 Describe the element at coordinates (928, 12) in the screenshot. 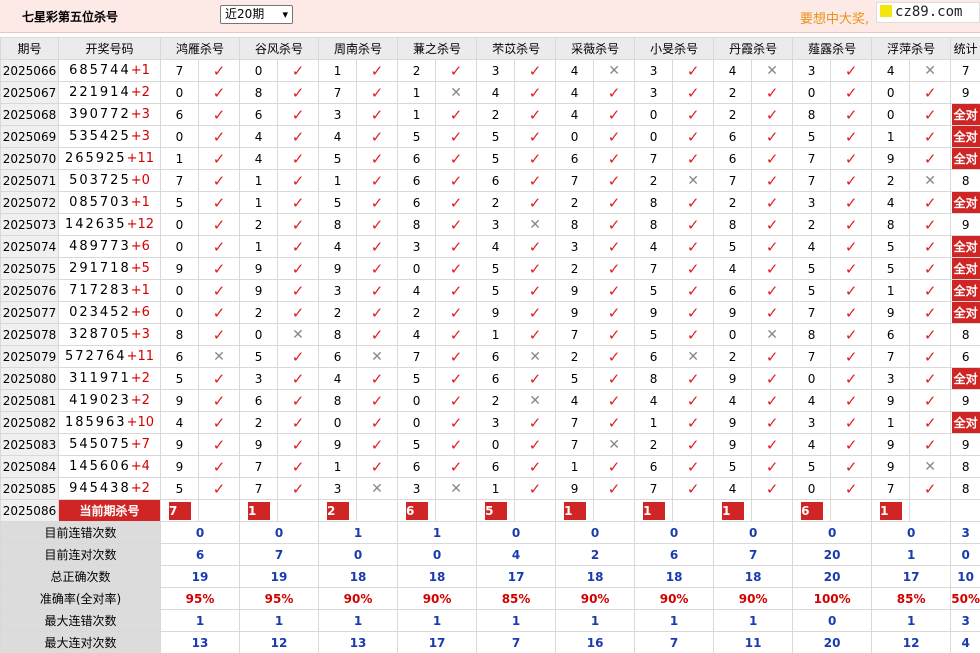

I see `brand-logo: cz89.com` at that location.